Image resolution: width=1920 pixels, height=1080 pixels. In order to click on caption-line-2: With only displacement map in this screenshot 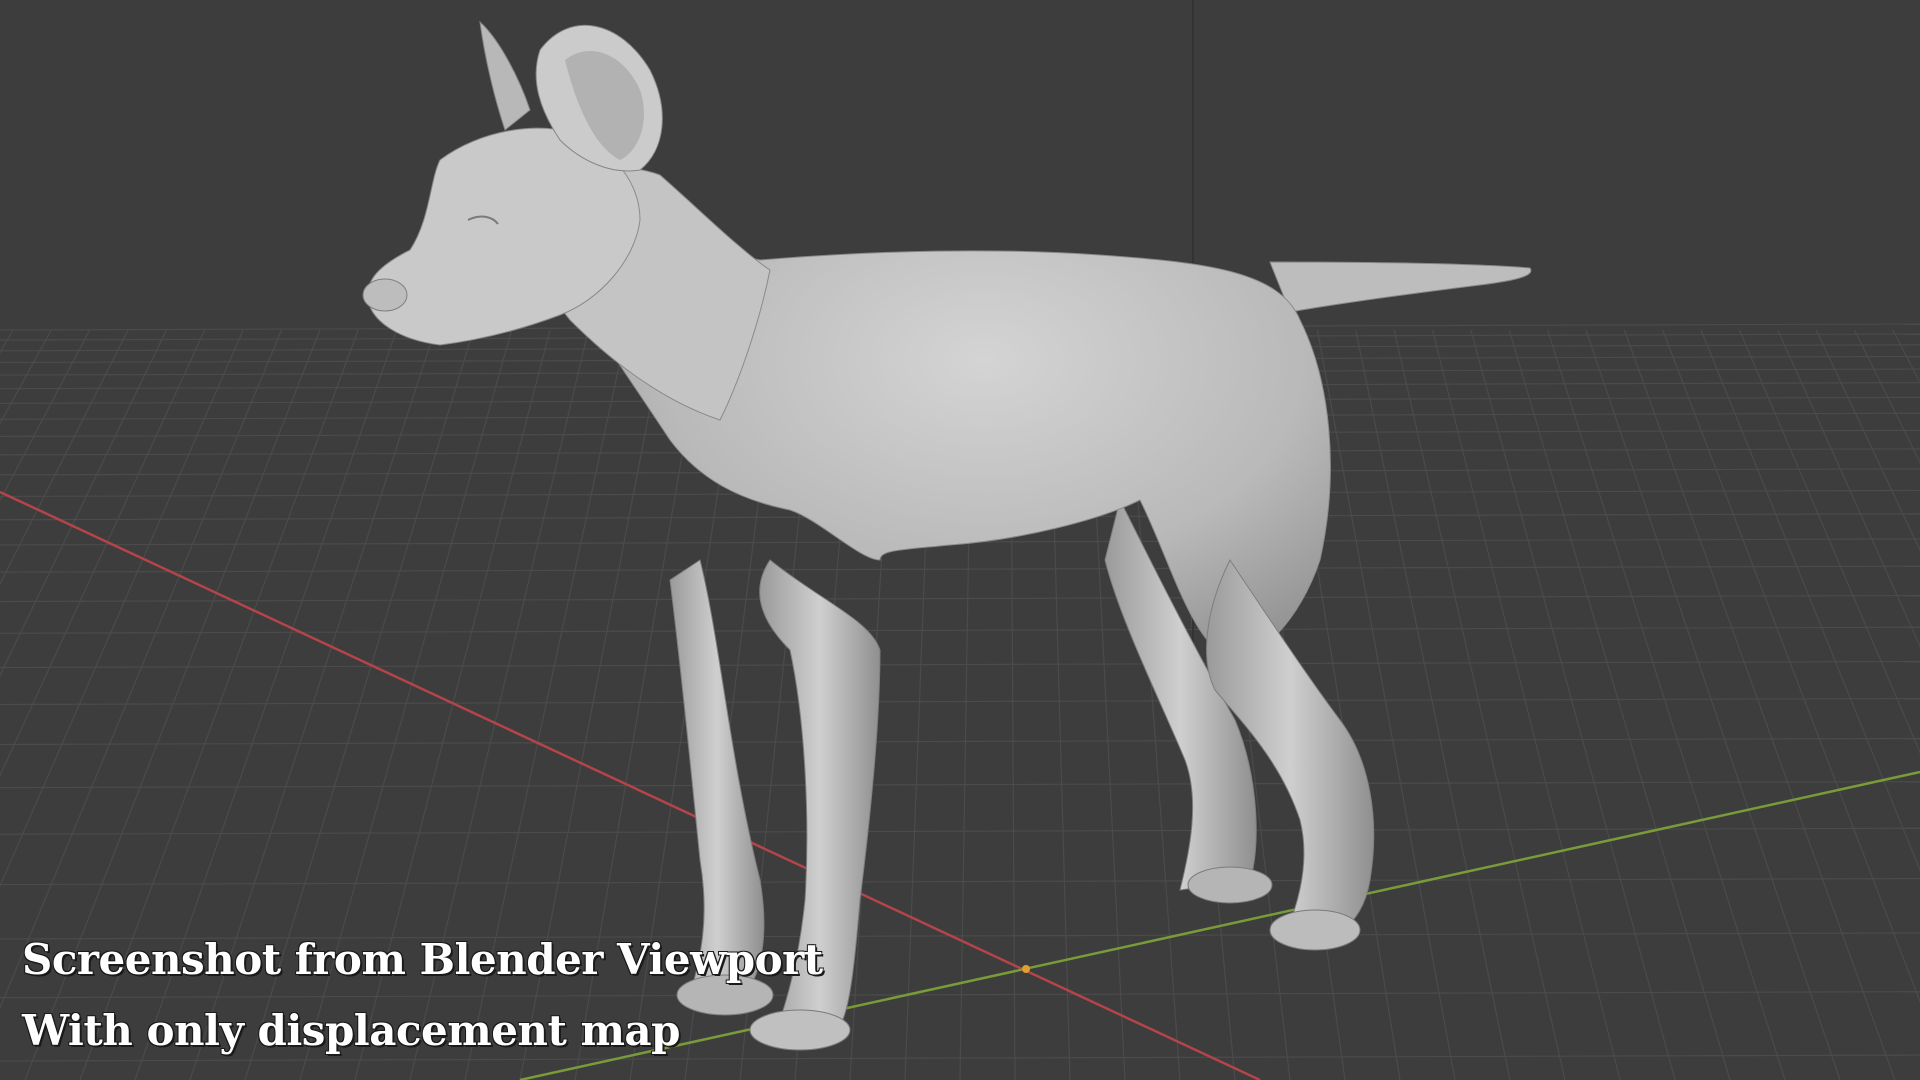, I will do `click(351, 1030)`.